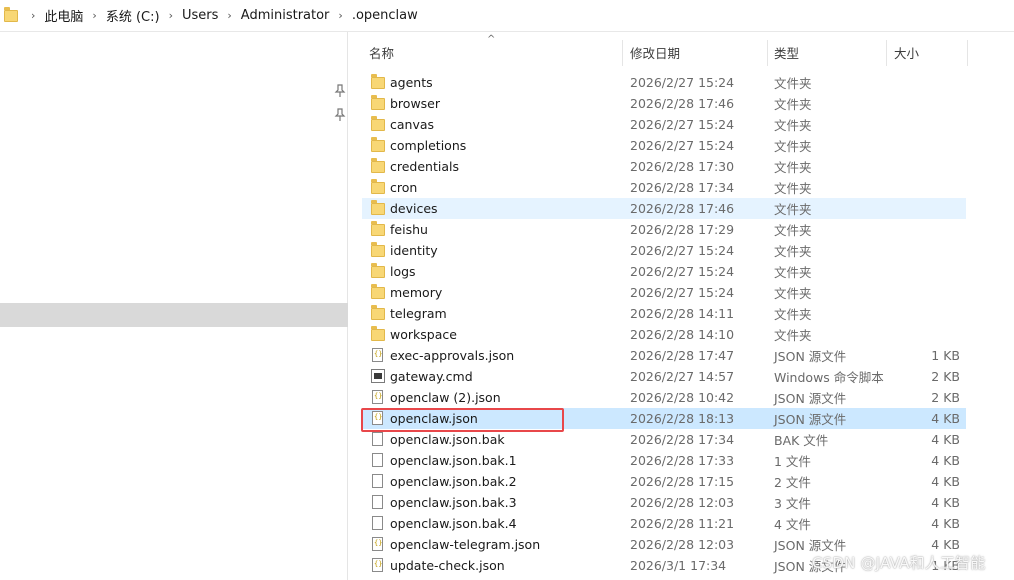 The image size is (1014, 580). I want to click on file-row: completions 2026/2/27 15:24 文件夹, so click(664, 145).